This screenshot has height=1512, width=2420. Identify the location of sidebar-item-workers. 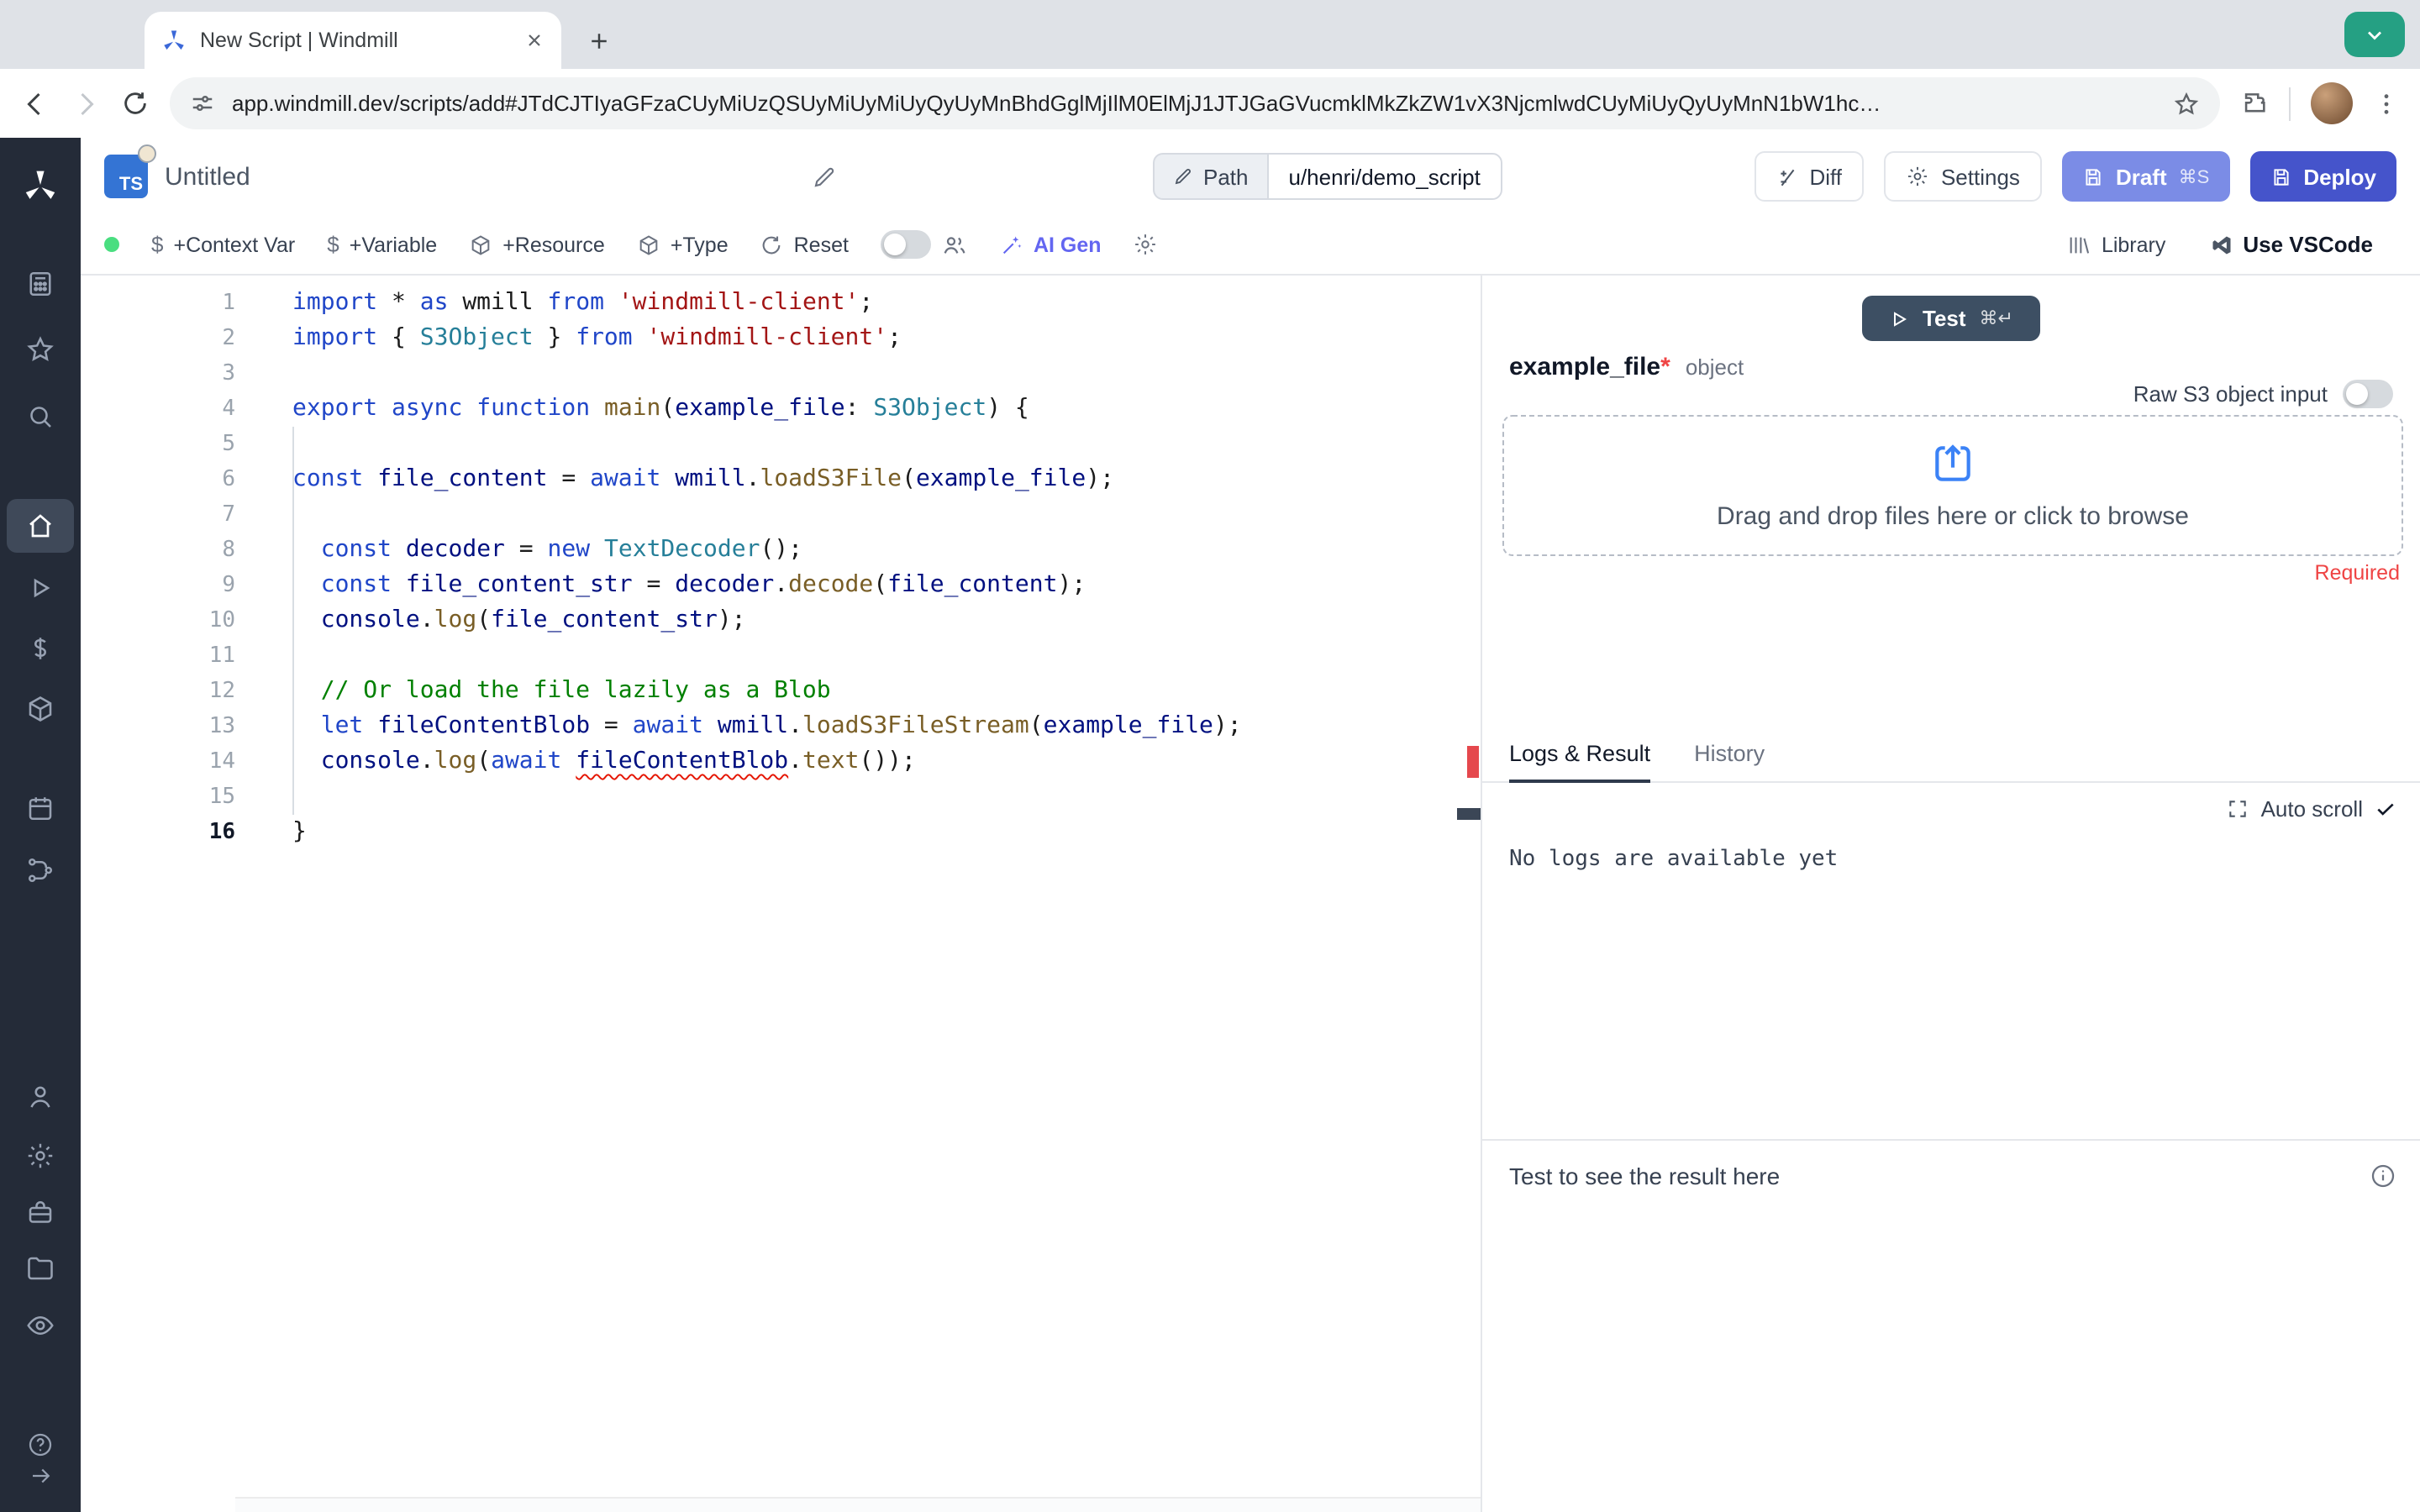
(40, 1213).